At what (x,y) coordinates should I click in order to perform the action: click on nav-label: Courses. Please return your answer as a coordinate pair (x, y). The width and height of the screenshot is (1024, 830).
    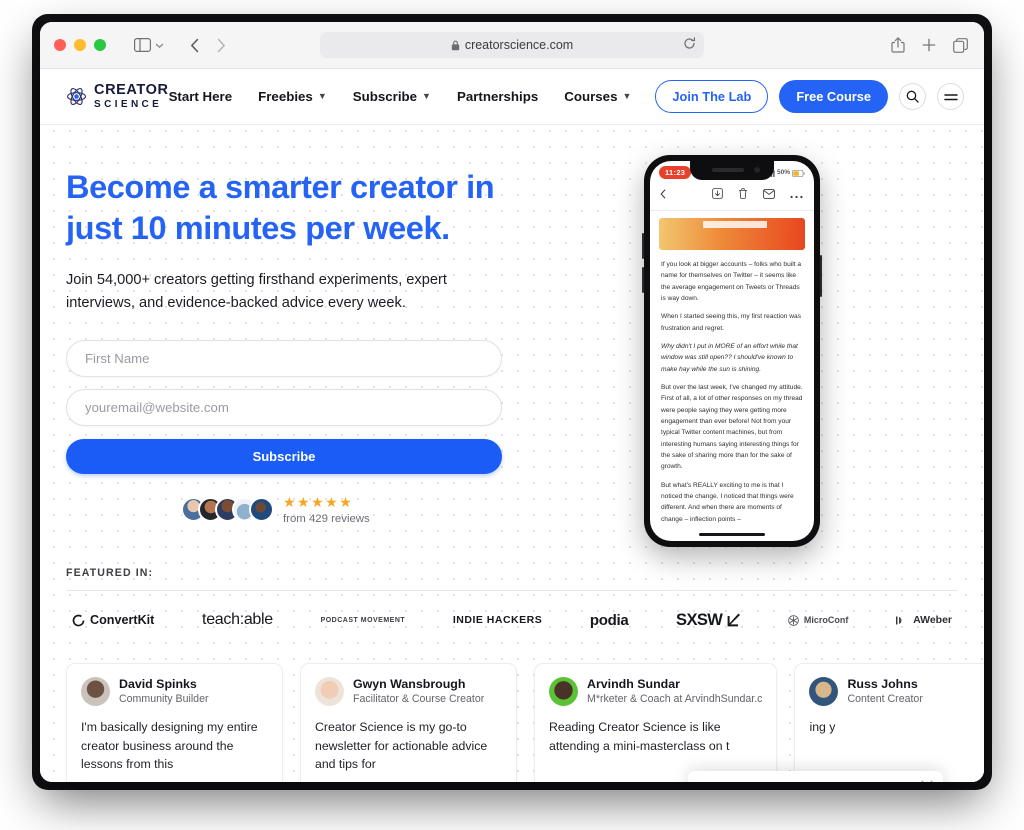
    Looking at the image, I should click on (591, 96).